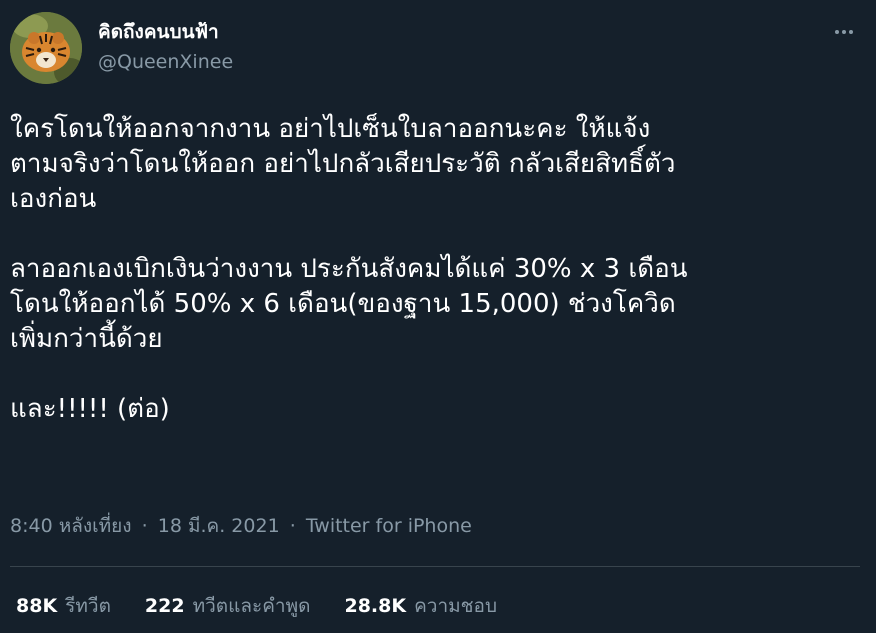 Image resolution: width=876 pixels, height=633 pixels. What do you see at coordinates (375, 606) in the screenshot?
I see `likes-count: 28.8K` at bounding box center [375, 606].